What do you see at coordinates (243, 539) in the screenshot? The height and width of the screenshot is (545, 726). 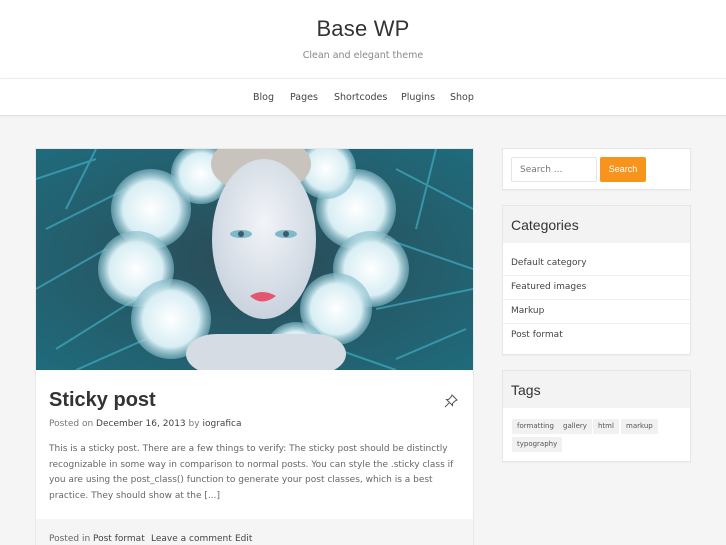 I see `edit-link: Edit` at bounding box center [243, 539].